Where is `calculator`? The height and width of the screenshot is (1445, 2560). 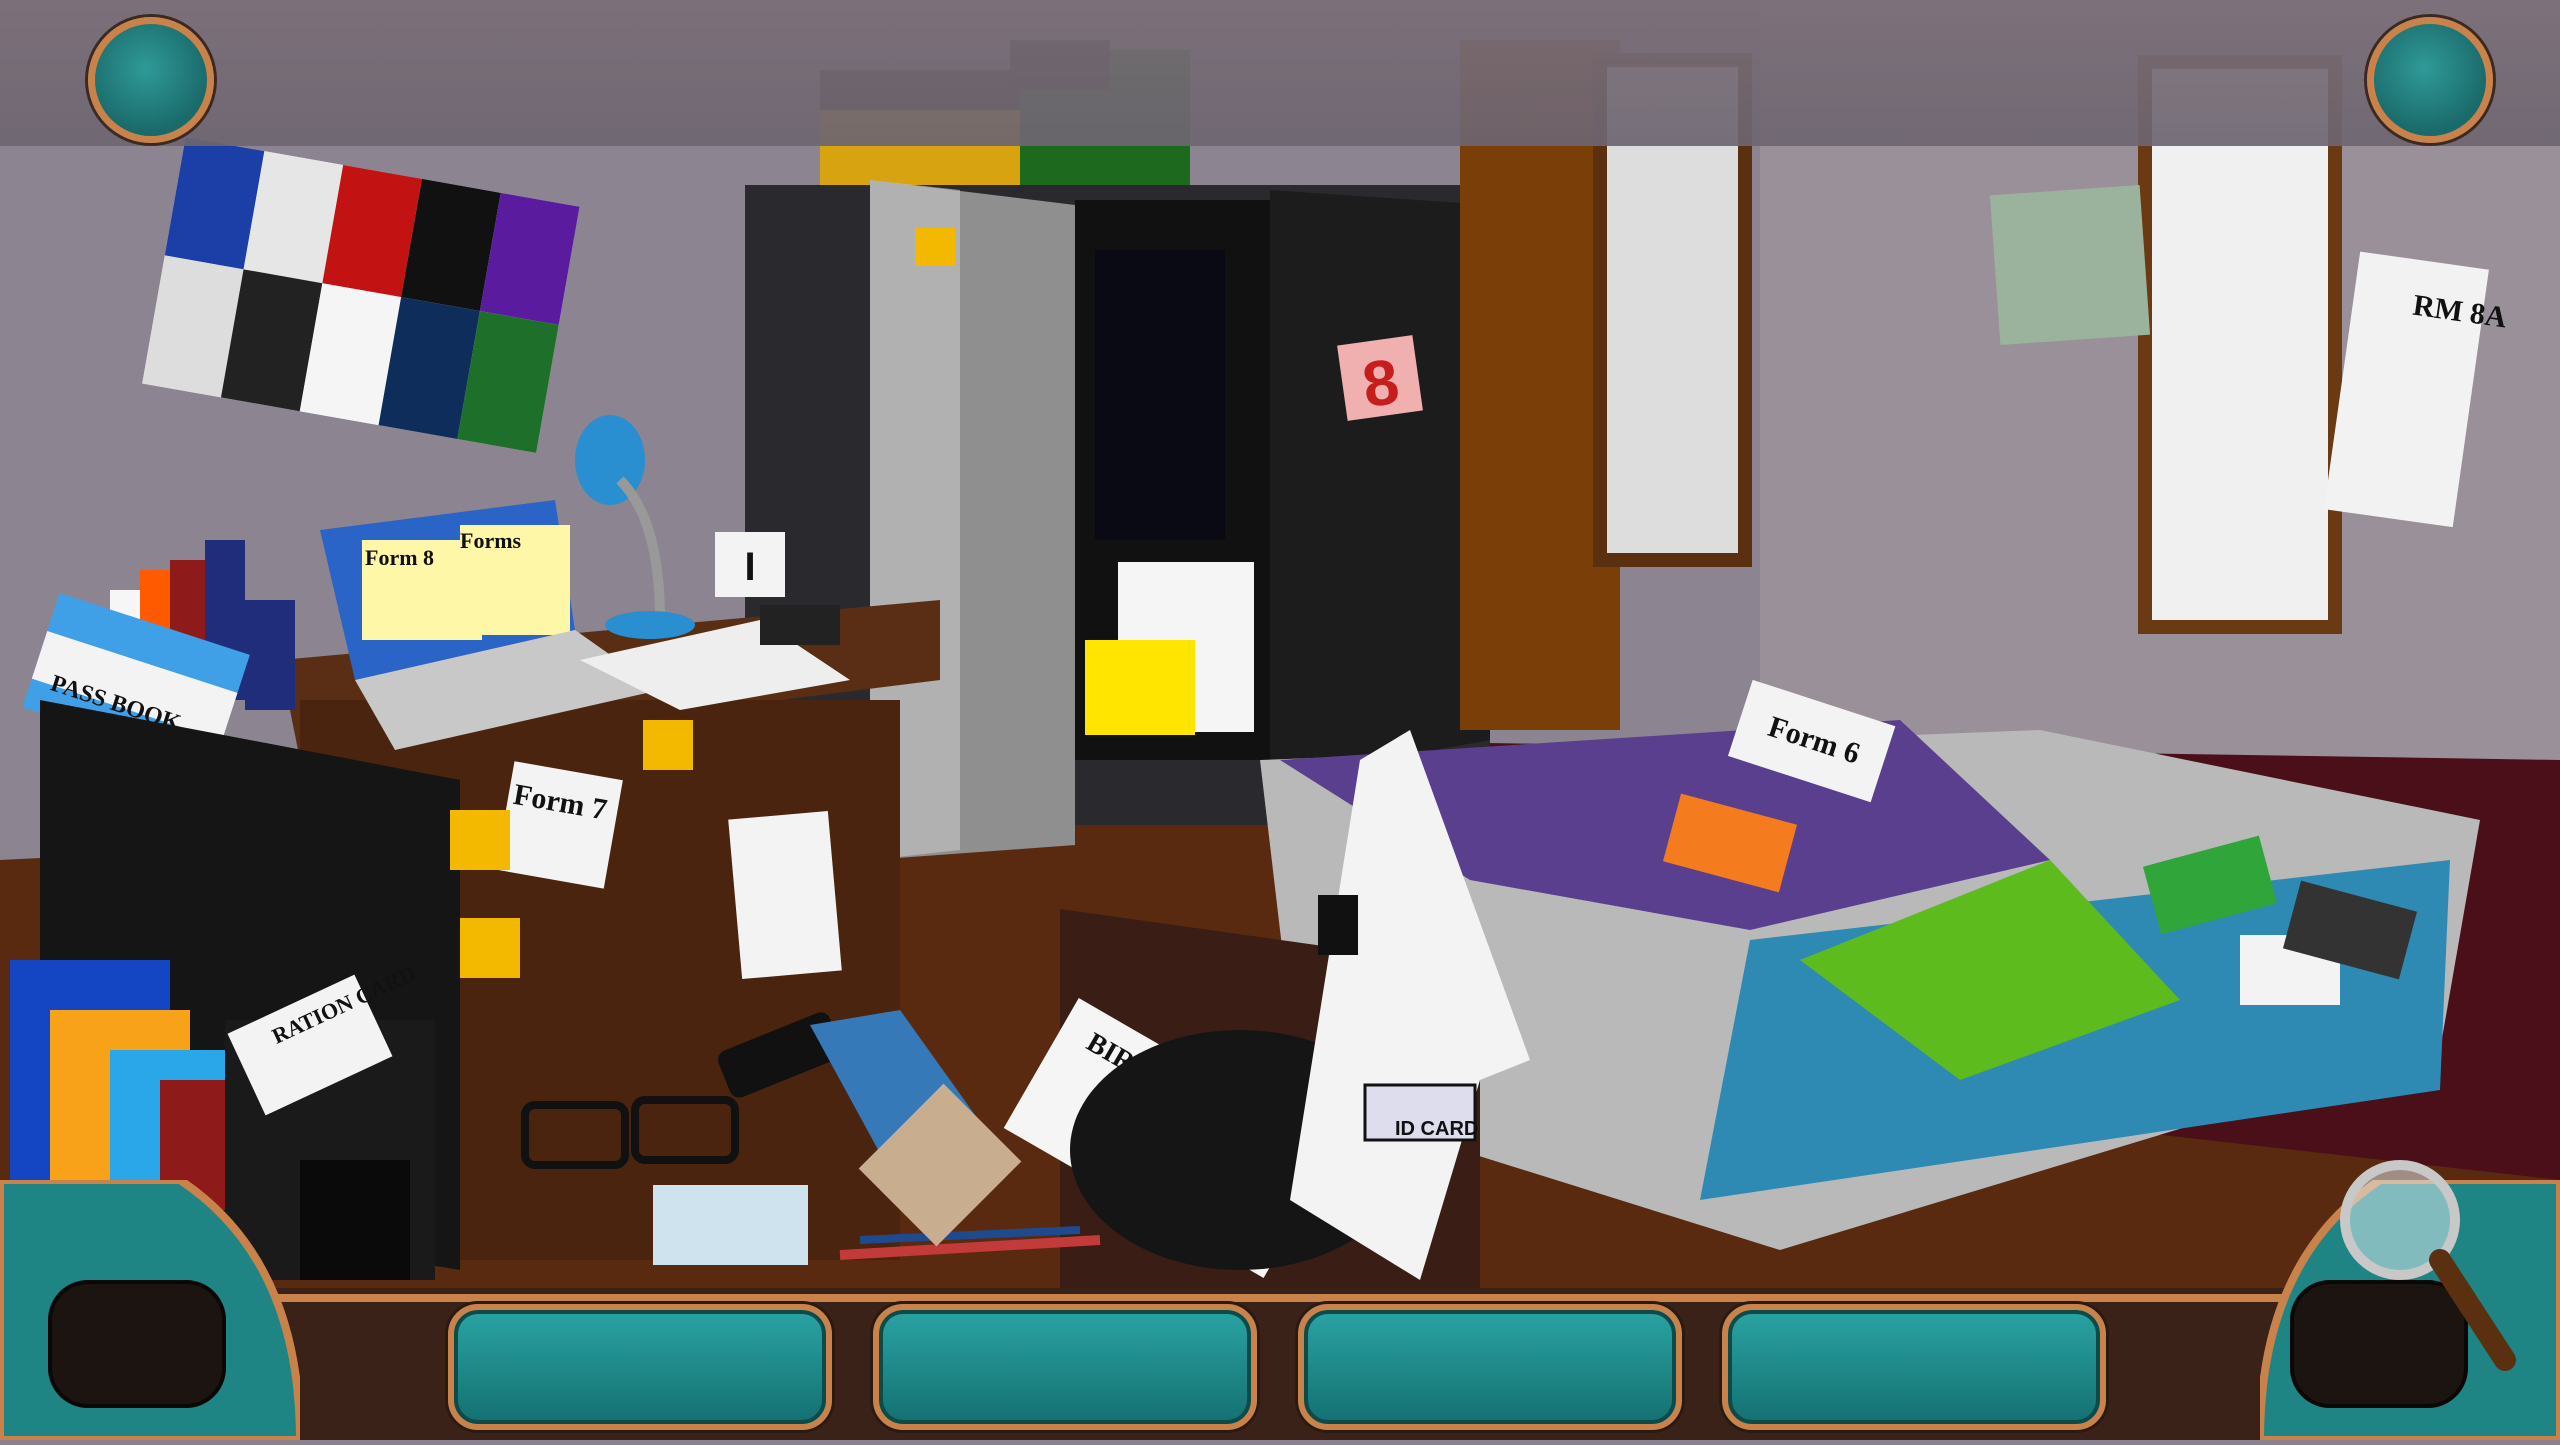 calculator is located at coordinates (800, 625).